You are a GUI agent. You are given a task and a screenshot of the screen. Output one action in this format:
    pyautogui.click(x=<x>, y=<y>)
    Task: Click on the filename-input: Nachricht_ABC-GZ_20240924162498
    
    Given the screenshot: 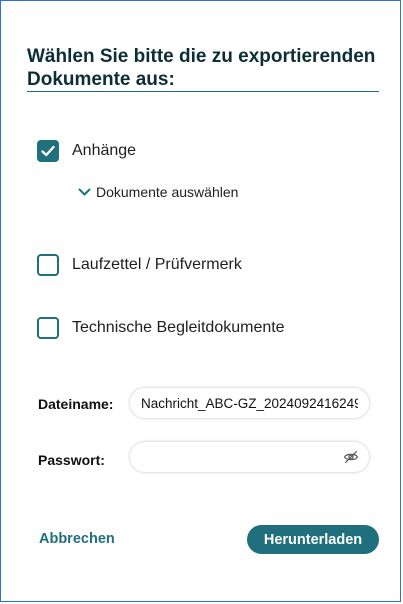 What is the action you would take?
    pyautogui.click(x=249, y=403)
    